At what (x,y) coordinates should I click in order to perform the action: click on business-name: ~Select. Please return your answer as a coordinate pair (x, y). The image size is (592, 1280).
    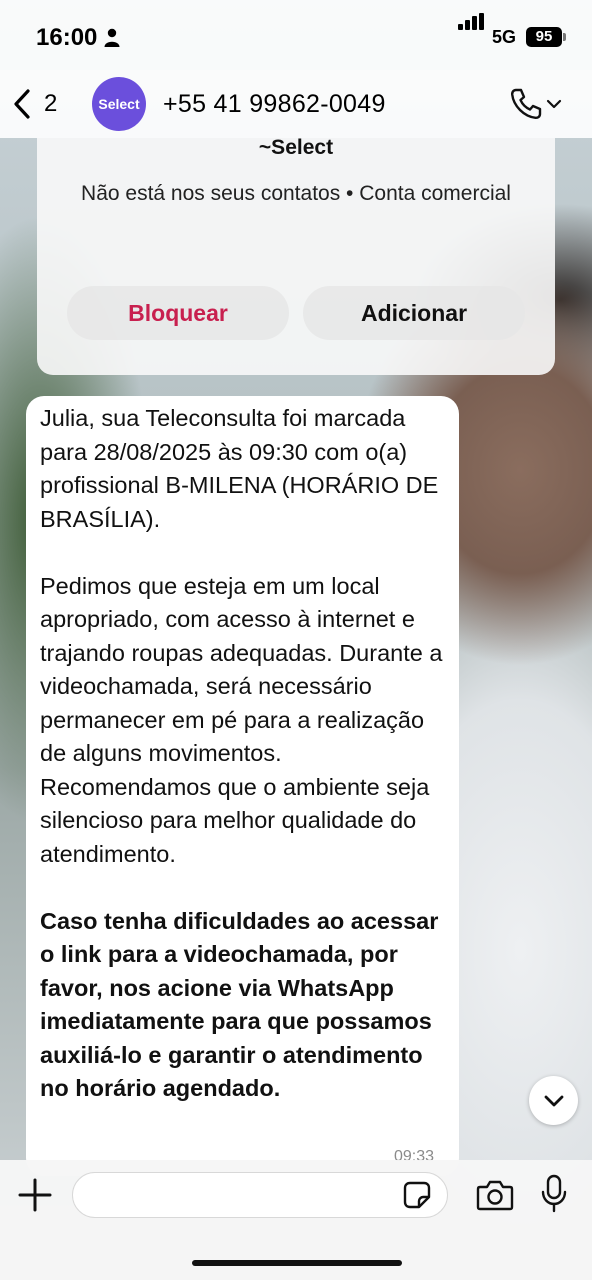
    Looking at the image, I should click on (296, 147).